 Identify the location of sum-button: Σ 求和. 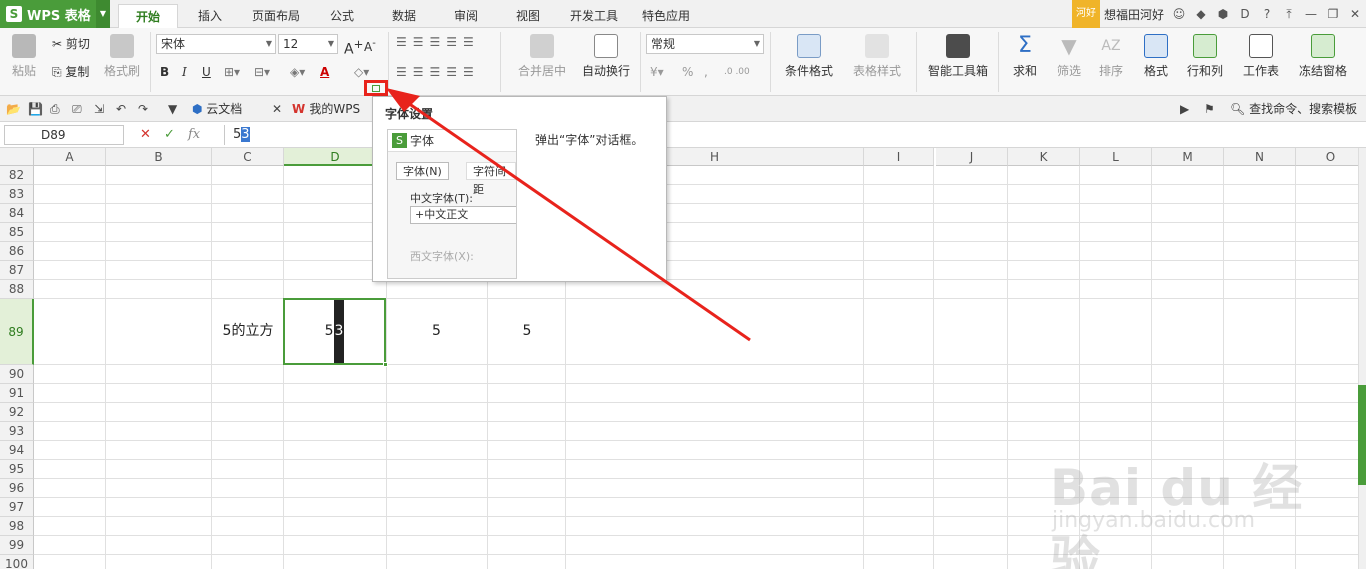
(1025, 56).